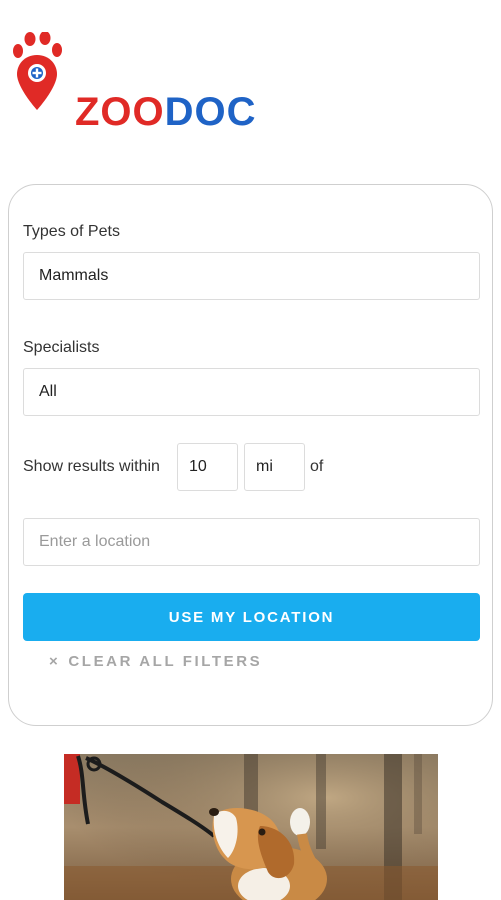 This screenshot has height=900, width=501. Describe the element at coordinates (251, 542) in the screenshot. I see `location-input` at that location.